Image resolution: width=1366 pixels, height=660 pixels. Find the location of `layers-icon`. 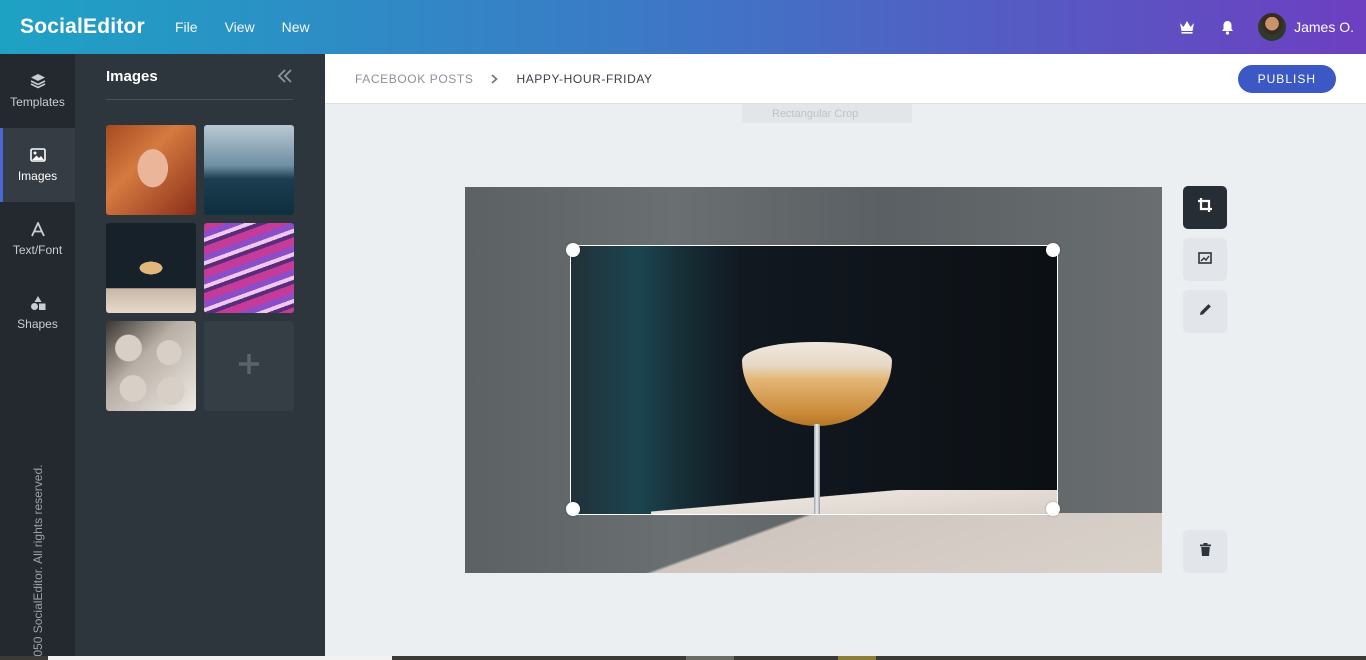

layers-icon is located at coordinates (38, 81).